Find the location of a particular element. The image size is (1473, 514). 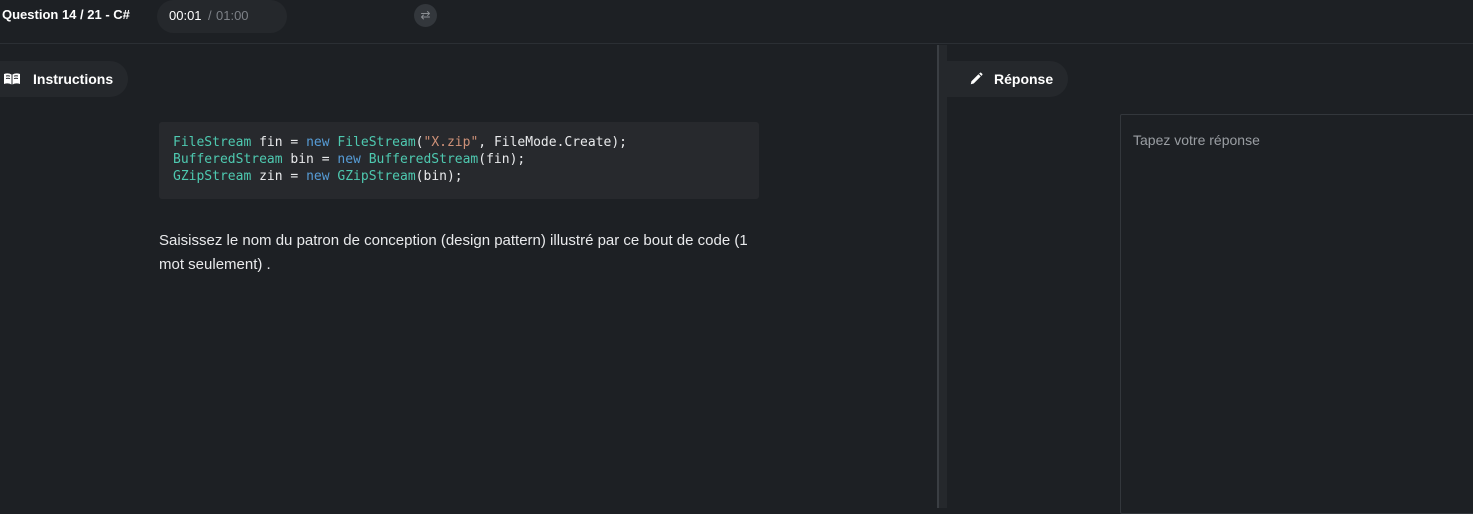

code-line: GZipStream zin = new GZipStream(bin); is located at coordinates (459, 176).